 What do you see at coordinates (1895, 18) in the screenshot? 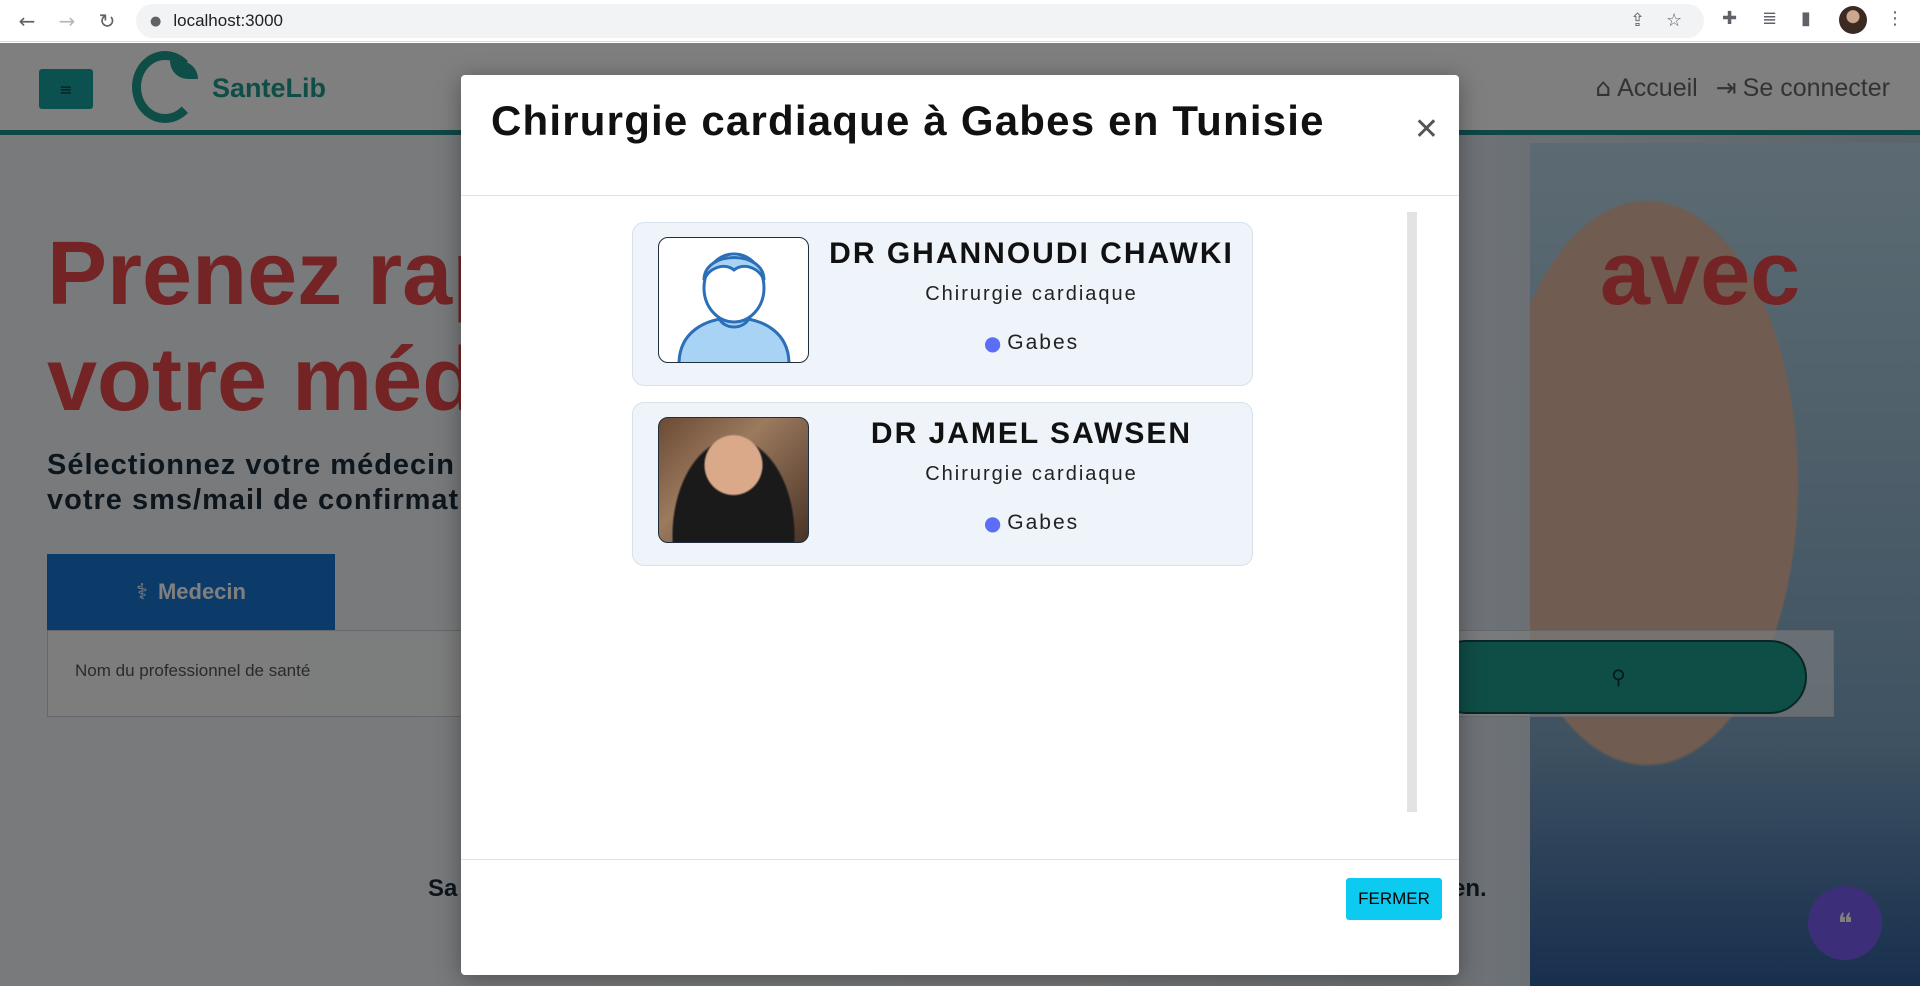
I see `more-menu-icon: ⋮` at bounding box center [1895, 18].